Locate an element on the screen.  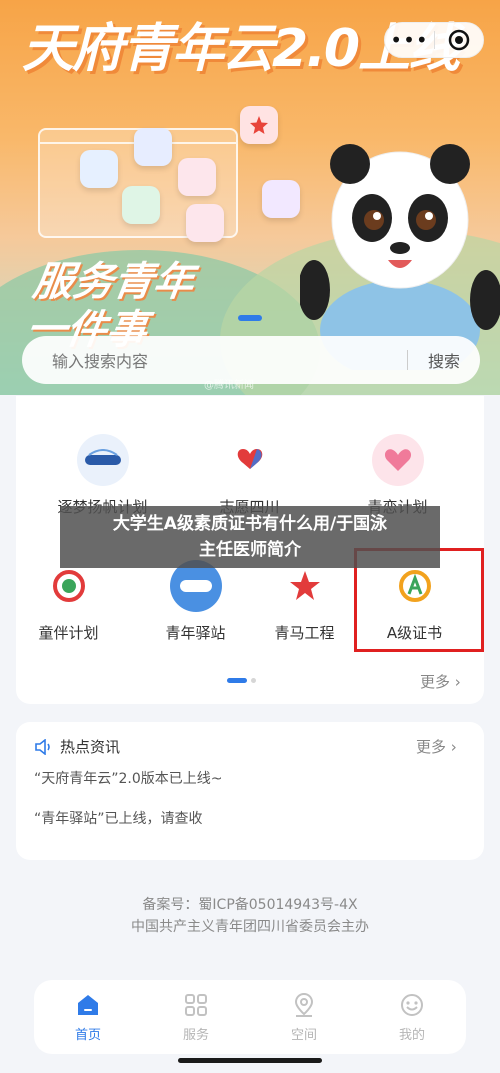
search-input: 输入搜索内容 is located at coordinates (214, 360).